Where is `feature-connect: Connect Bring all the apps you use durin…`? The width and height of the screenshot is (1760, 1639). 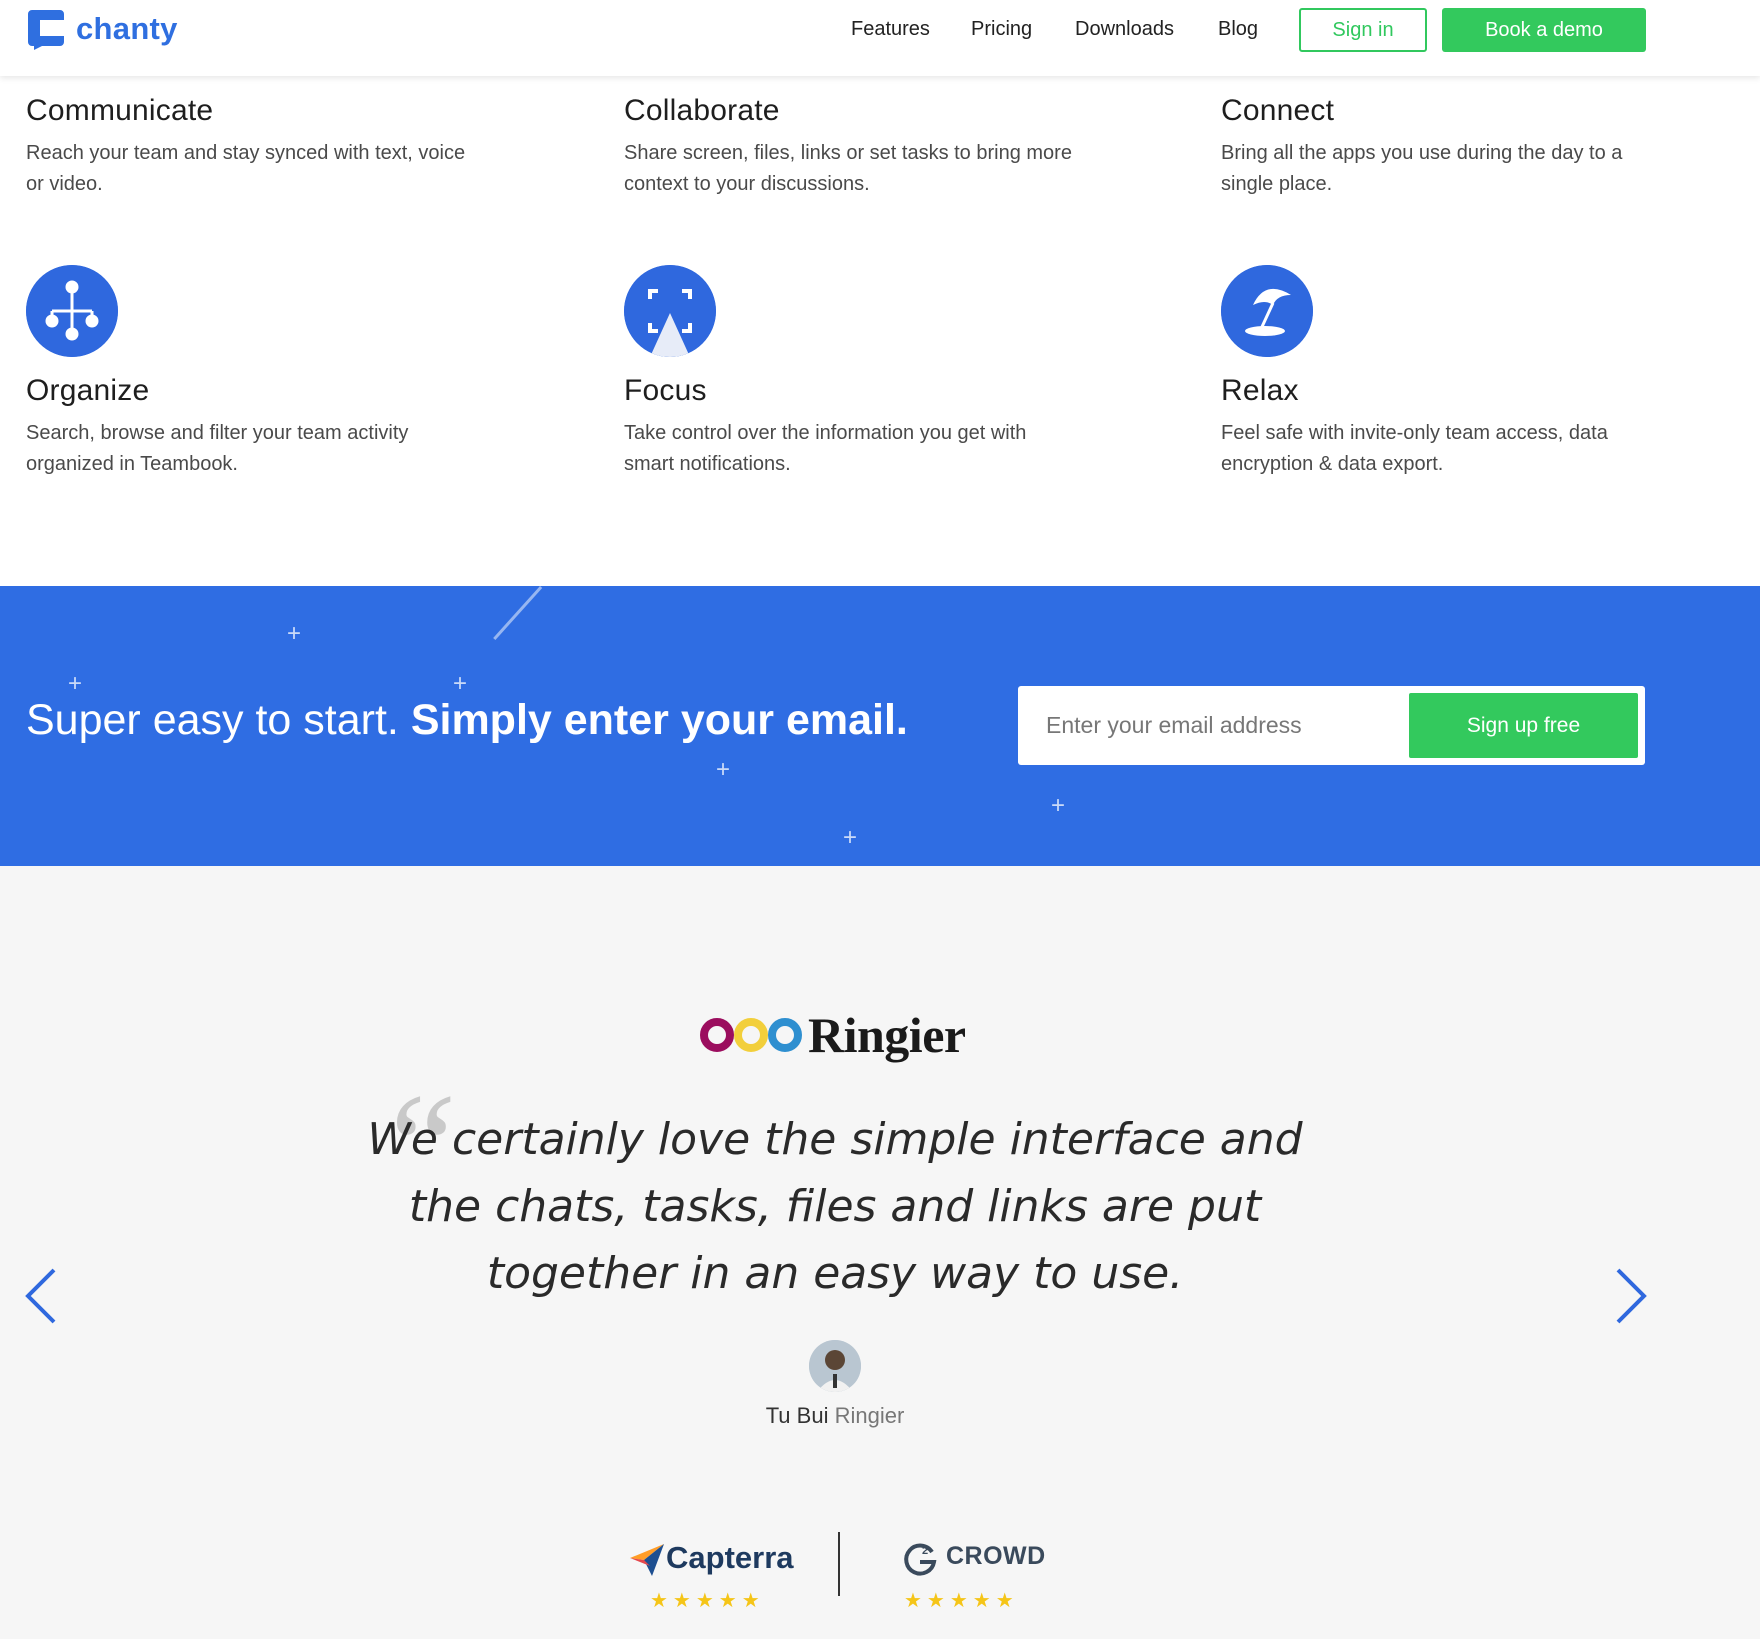
feature-connect: Connect Bring all the apps you use durin… is located at coordinates (1456, 147).